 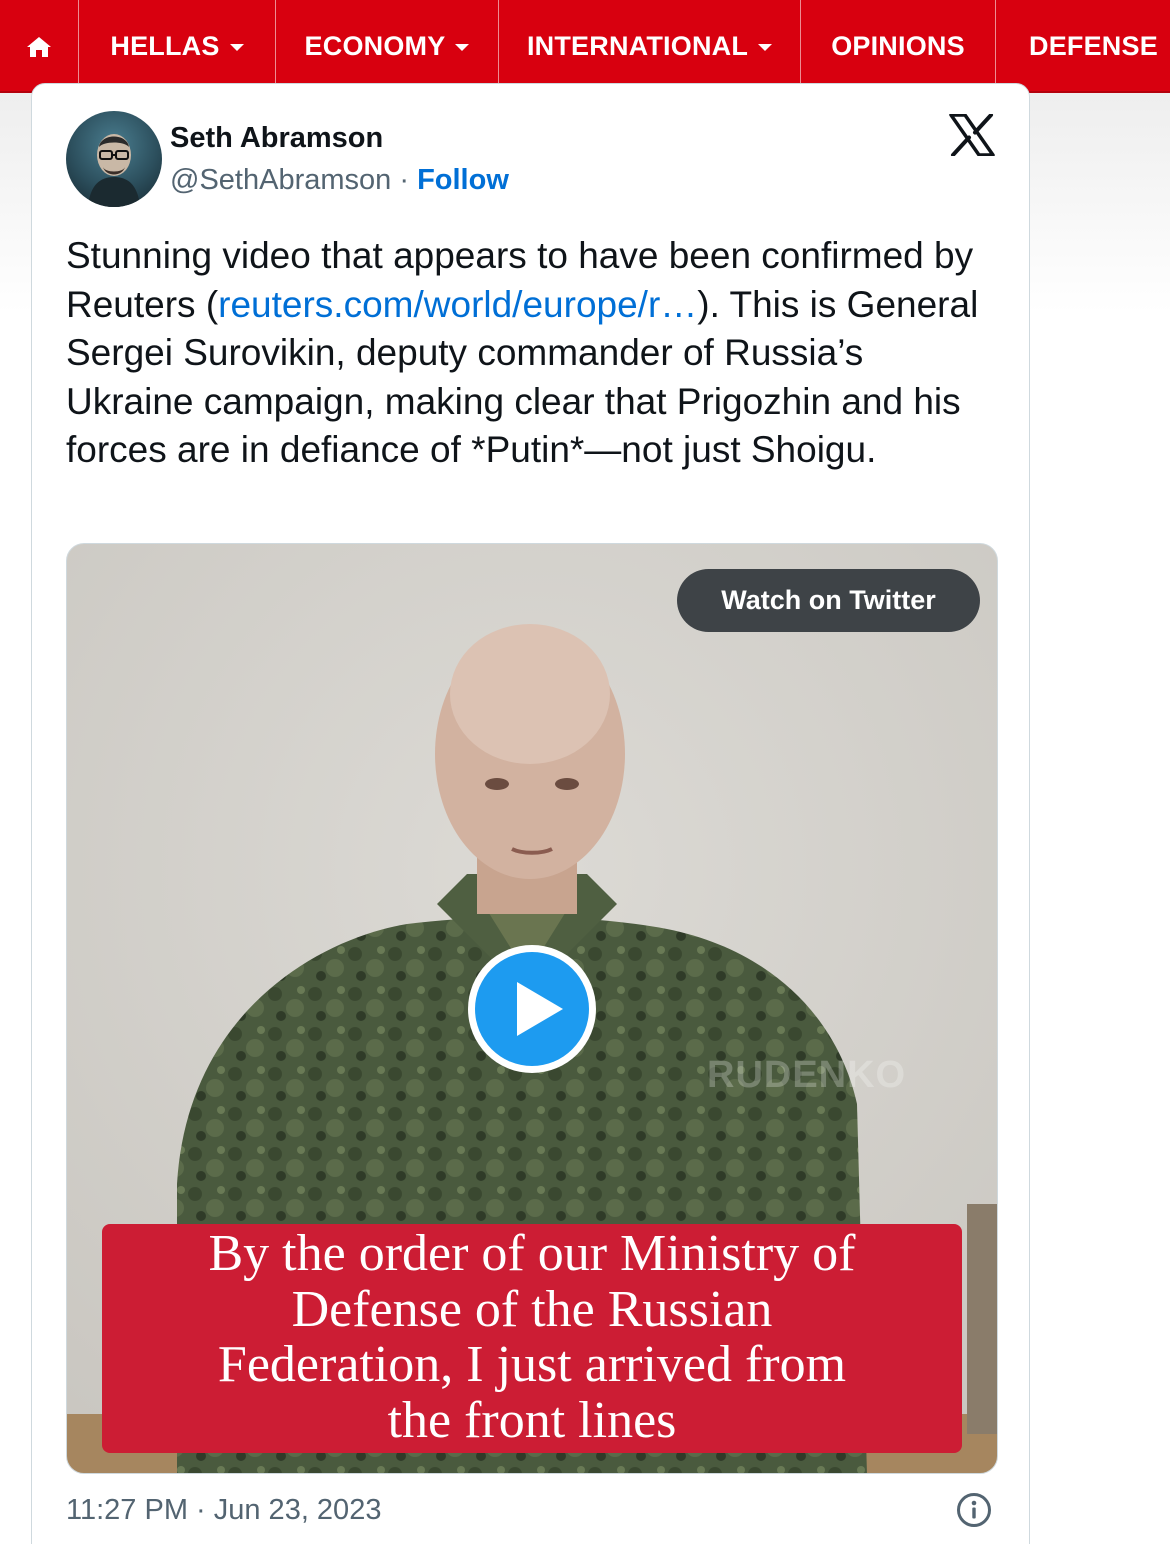 What do you see at coordinates (165, 46) in the screenshot?
I see `nav-item-label: HELLAS` at bounding box center [165, 46].